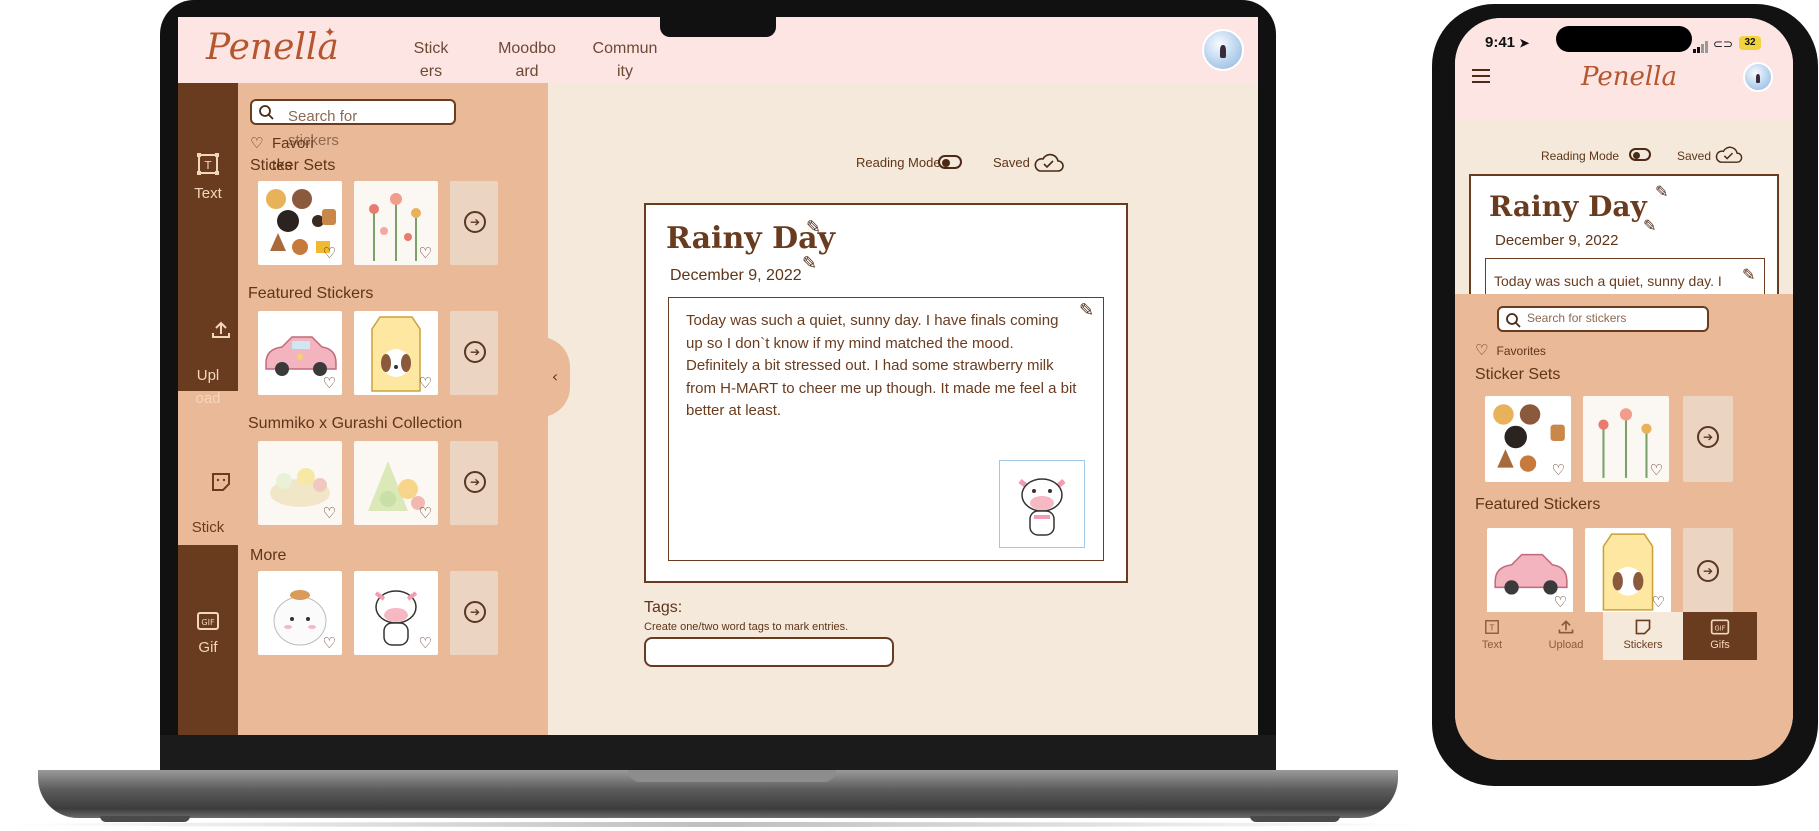 Image resolution: width=1819 pixels, height=831 pixels. Describe the element at coordinates (431, 60) in the screenshot. I see `nav-stickers: Stick ers` at that location.